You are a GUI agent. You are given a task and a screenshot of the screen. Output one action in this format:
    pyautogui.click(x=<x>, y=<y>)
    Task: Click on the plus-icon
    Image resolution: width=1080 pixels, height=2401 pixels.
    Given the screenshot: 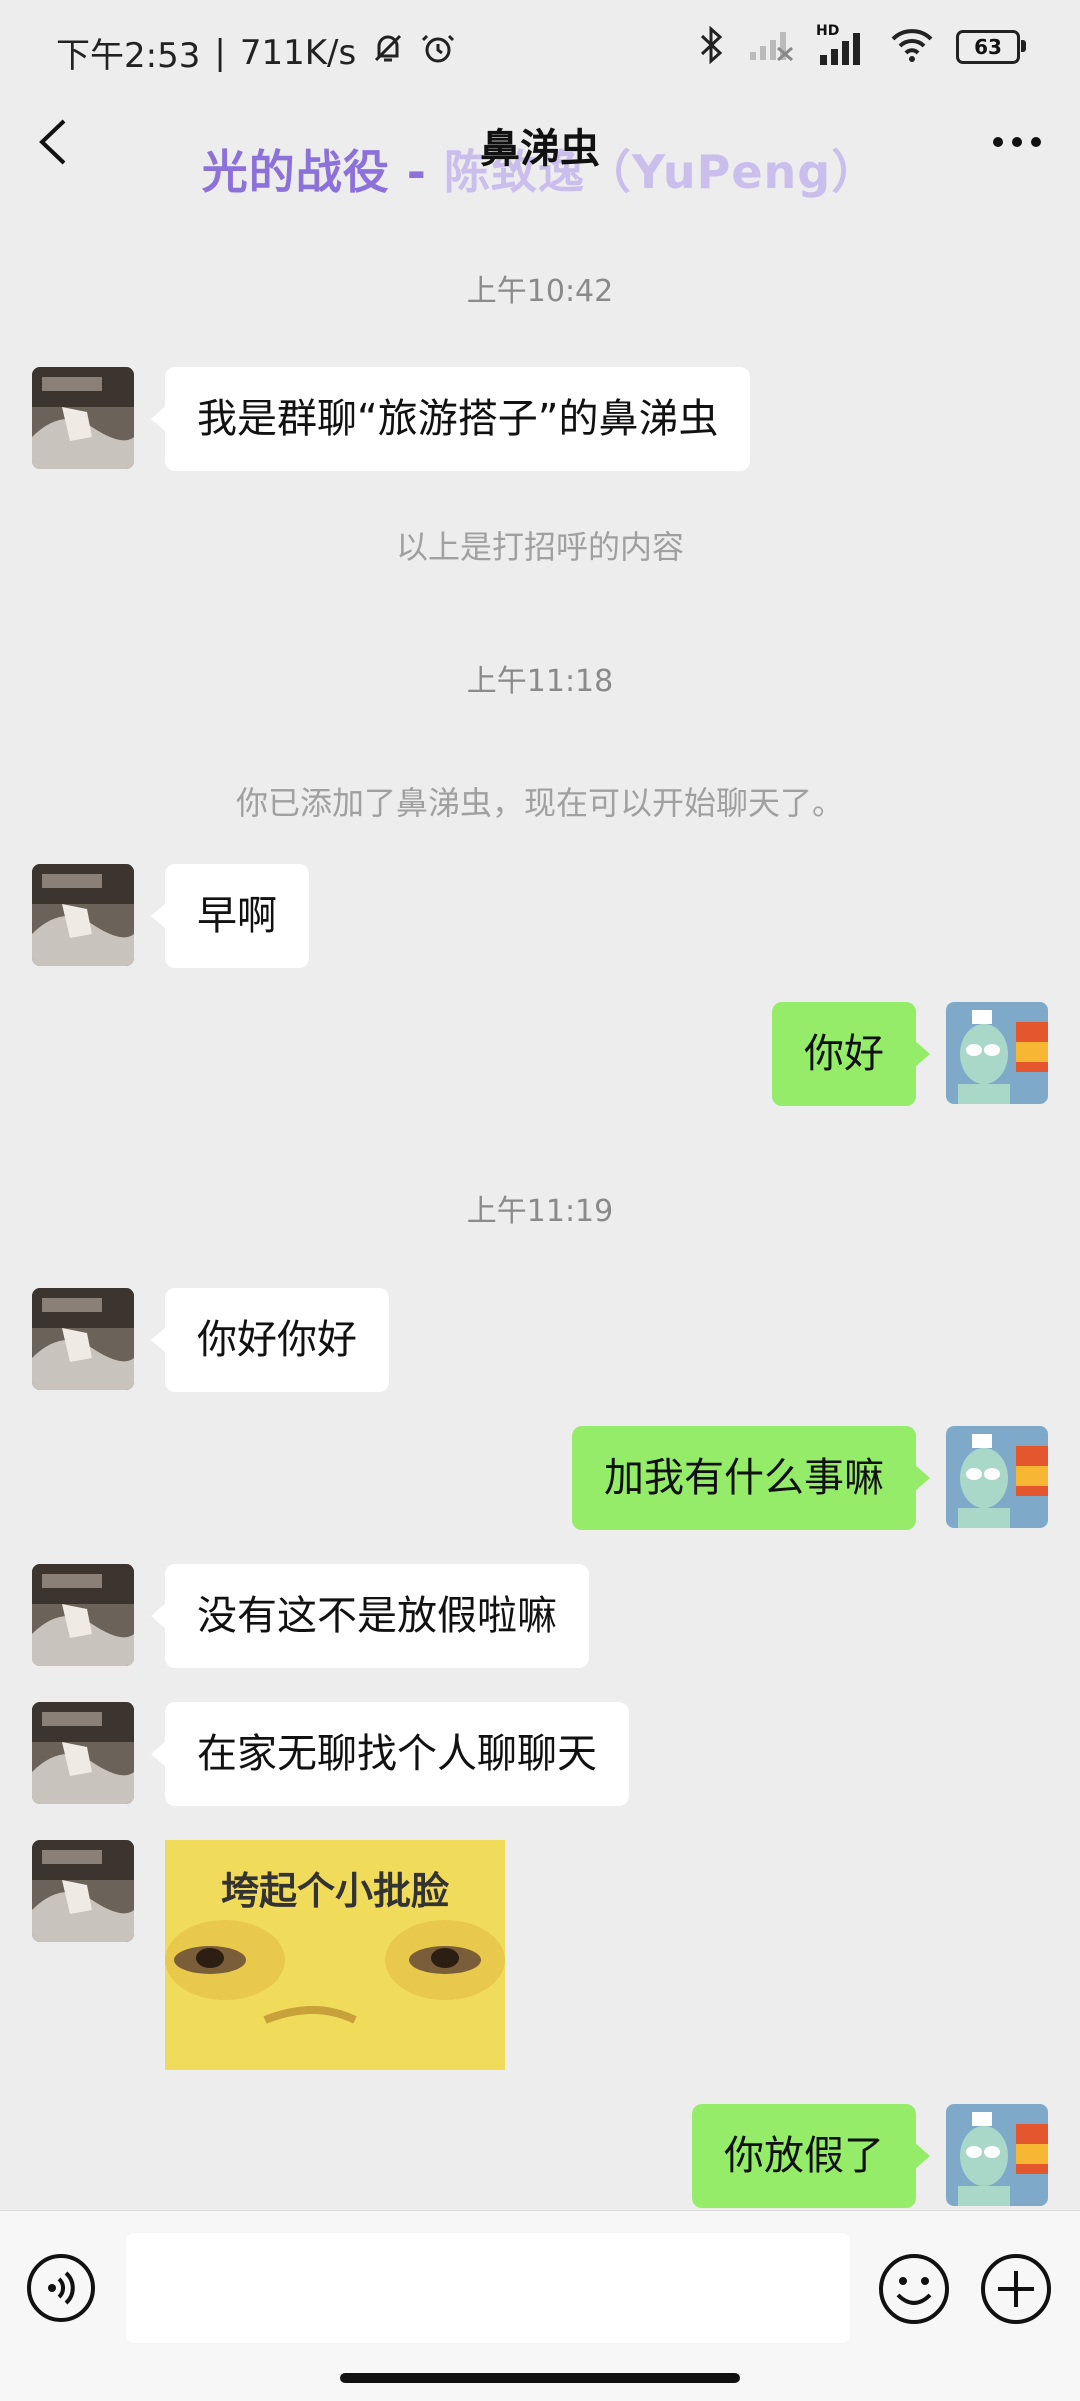 What is the action you would take?
    pyautogui.click(x=1016, y=2289)
    